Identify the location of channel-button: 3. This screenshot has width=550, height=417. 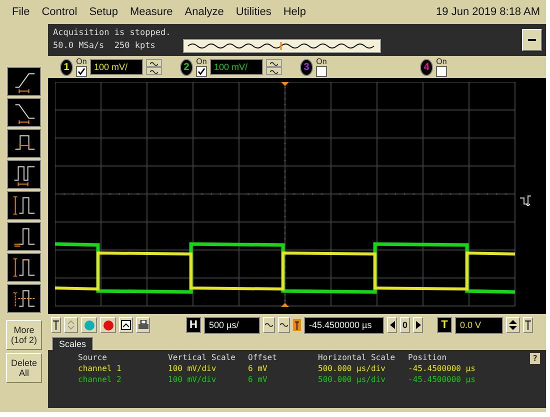
(306, 67).